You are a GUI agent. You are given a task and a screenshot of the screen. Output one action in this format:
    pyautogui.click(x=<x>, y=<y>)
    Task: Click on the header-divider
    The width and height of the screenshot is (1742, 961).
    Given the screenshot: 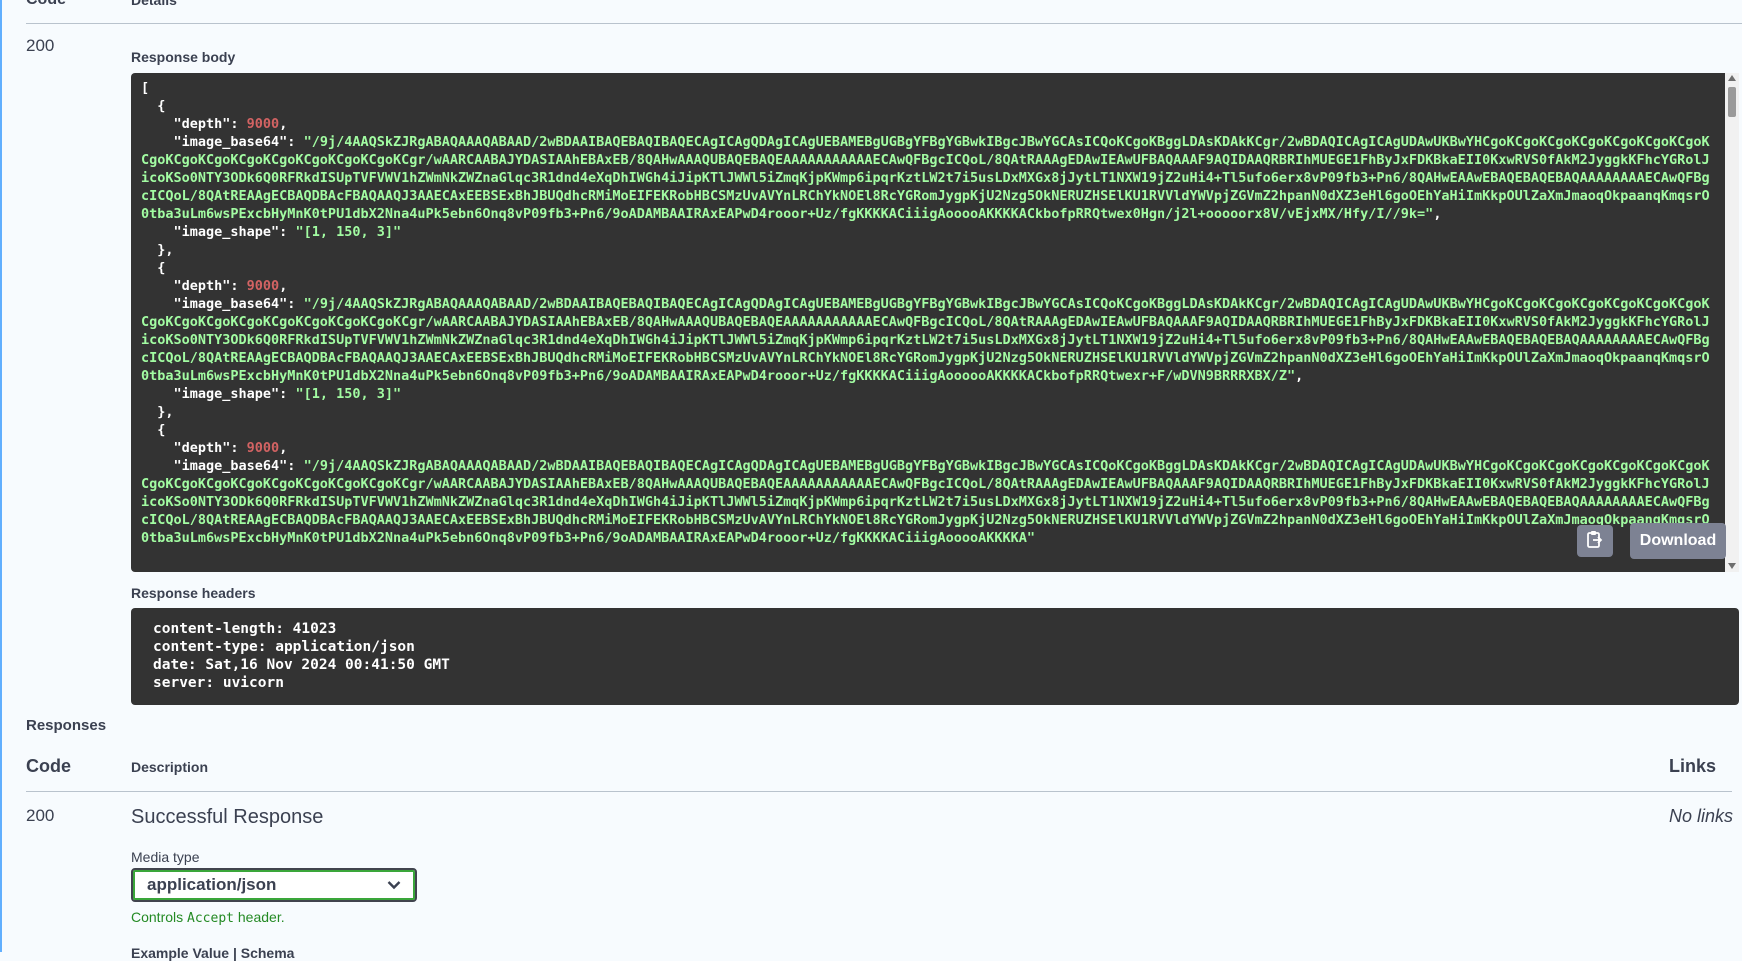 What is the action you would take?
    pyautogui.click(x=884, y=23)
    